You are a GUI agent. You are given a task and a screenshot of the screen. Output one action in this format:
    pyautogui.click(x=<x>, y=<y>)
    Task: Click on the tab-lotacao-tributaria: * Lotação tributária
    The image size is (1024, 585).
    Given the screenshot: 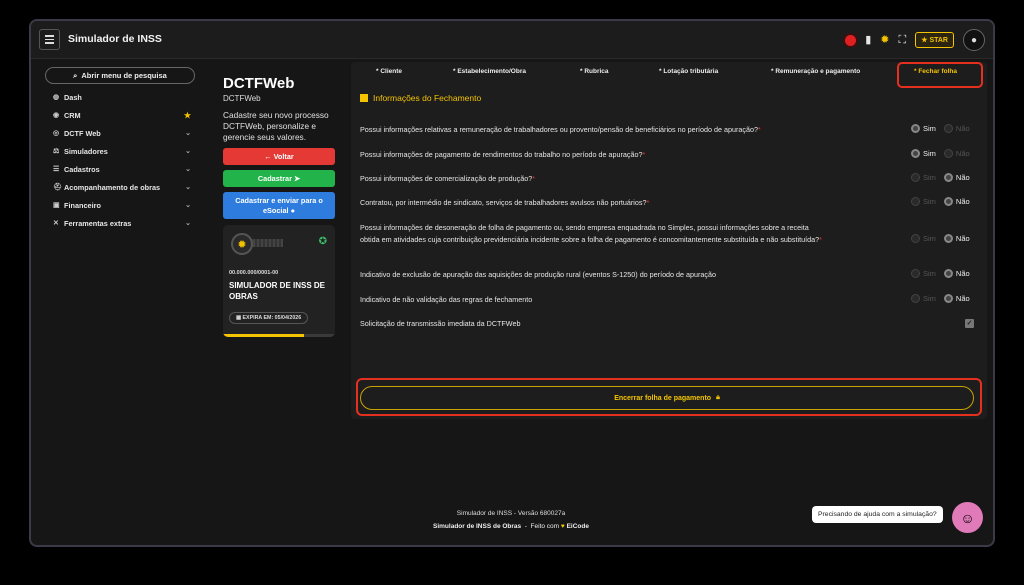 What is the action you would take?
    pyautogui.click(x=688, y=71)
    